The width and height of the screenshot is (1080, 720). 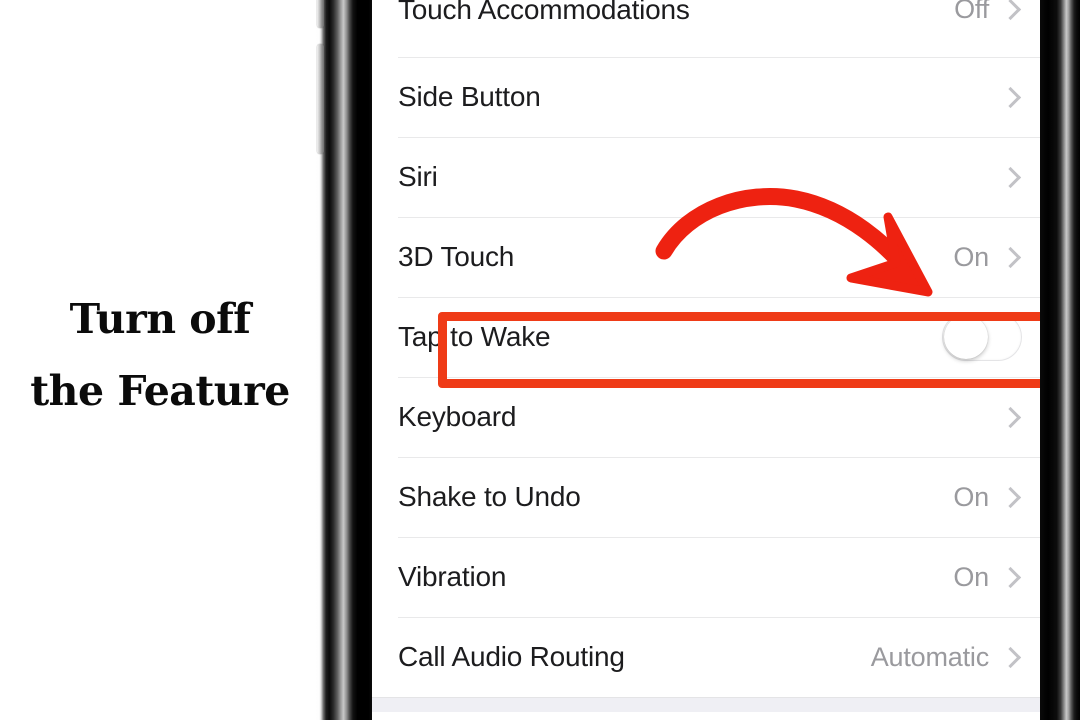 What do you see at coordinates (706, 417) in the screenshot?
I see `settings-row: Keyboard` at bounding box center [706, 417].